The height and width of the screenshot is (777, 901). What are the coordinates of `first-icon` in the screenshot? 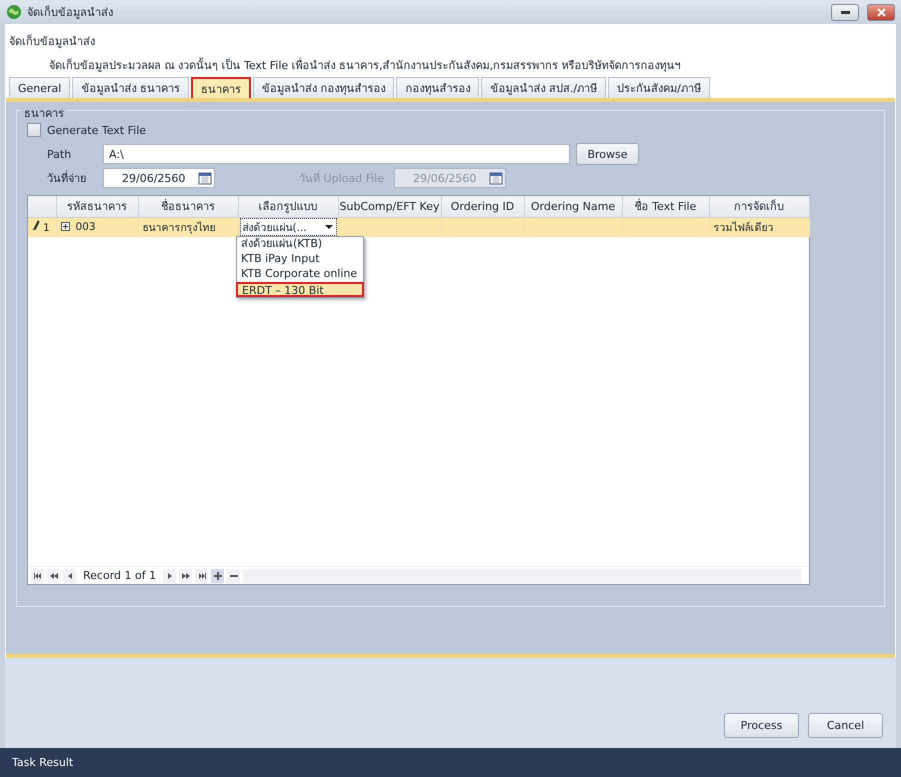 It's located at (38, 576).